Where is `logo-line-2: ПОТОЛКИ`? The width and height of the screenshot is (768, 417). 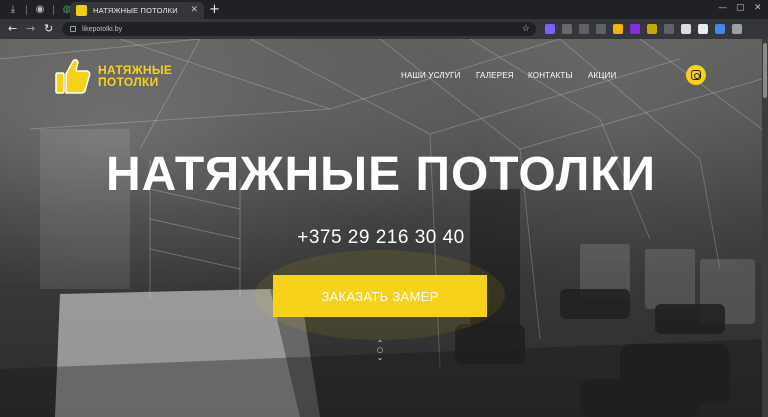
logo-line-2: ПОТОЛКИ is located at coordinates (128, 82).